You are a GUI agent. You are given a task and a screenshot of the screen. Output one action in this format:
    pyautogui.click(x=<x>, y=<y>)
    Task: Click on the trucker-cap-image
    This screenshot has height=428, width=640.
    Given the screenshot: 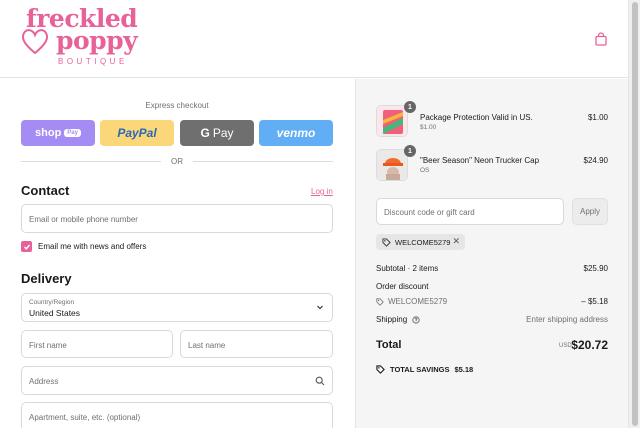 What is the action you would take?
    pyautogui.click(x=392, y=165)
    